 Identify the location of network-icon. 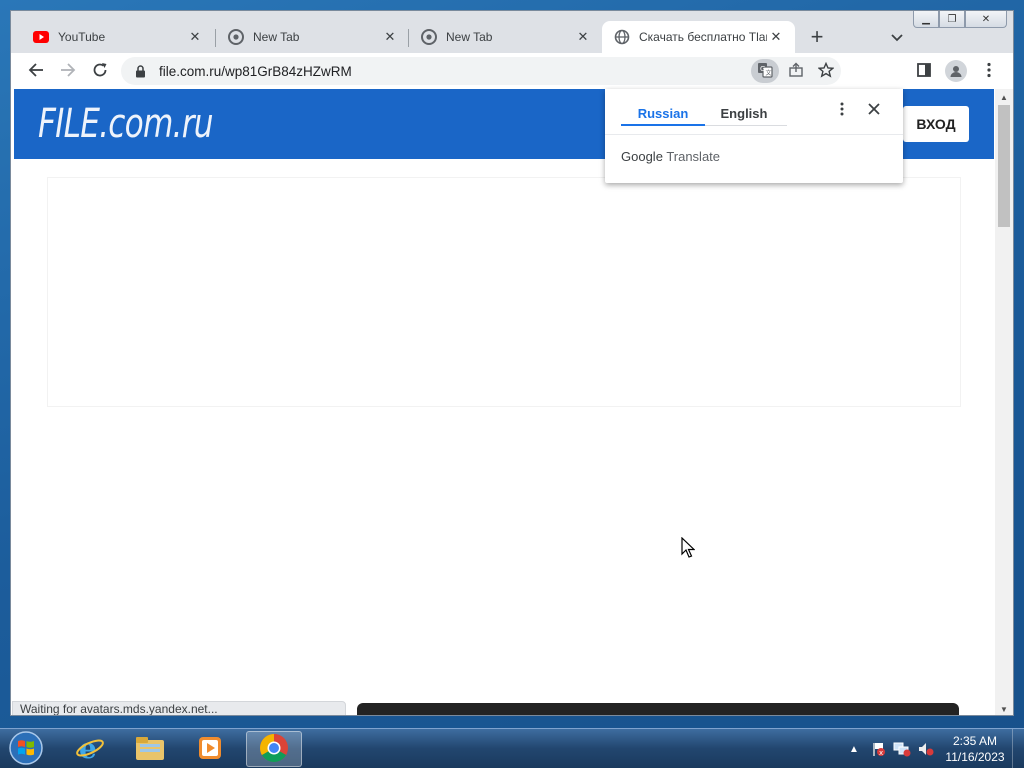
(902, 749).